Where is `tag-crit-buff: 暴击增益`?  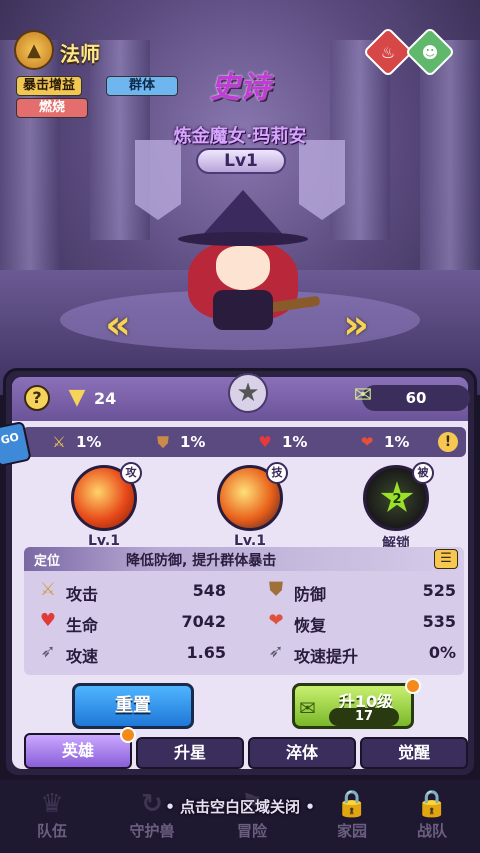
tag-crit-buff: 暴击增益 is located at coordinates (49, 86).